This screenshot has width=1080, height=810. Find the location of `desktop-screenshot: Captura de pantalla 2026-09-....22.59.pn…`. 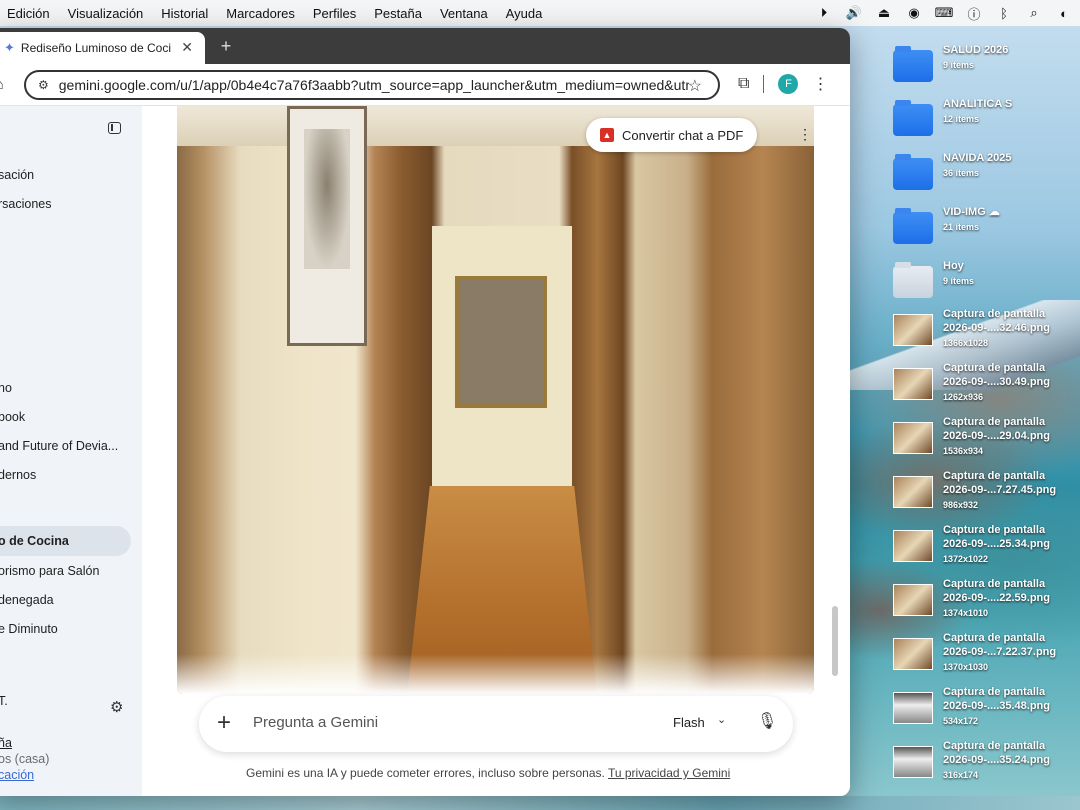

desktop-screenshot: Captura de pantalla 2026-09-....22.59.pn… is located at coordinates (986, 600).